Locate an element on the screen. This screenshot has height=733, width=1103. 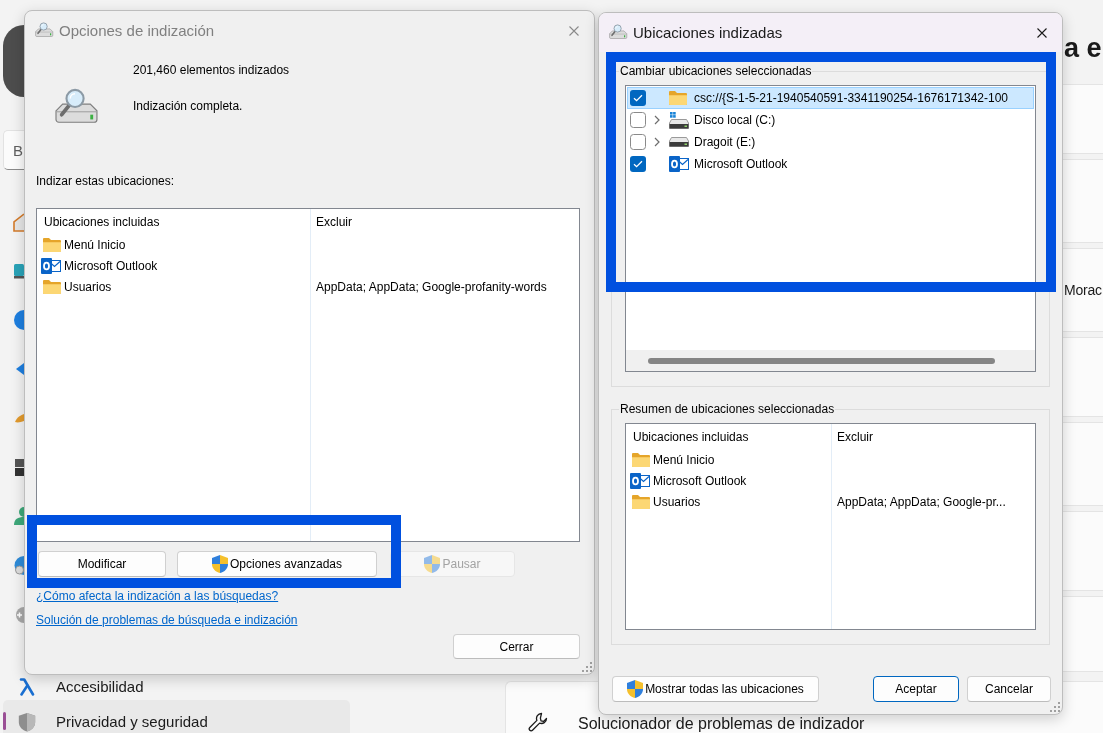
tree-item-label: Microsoft Outlook is located at coordinates (741, 164).